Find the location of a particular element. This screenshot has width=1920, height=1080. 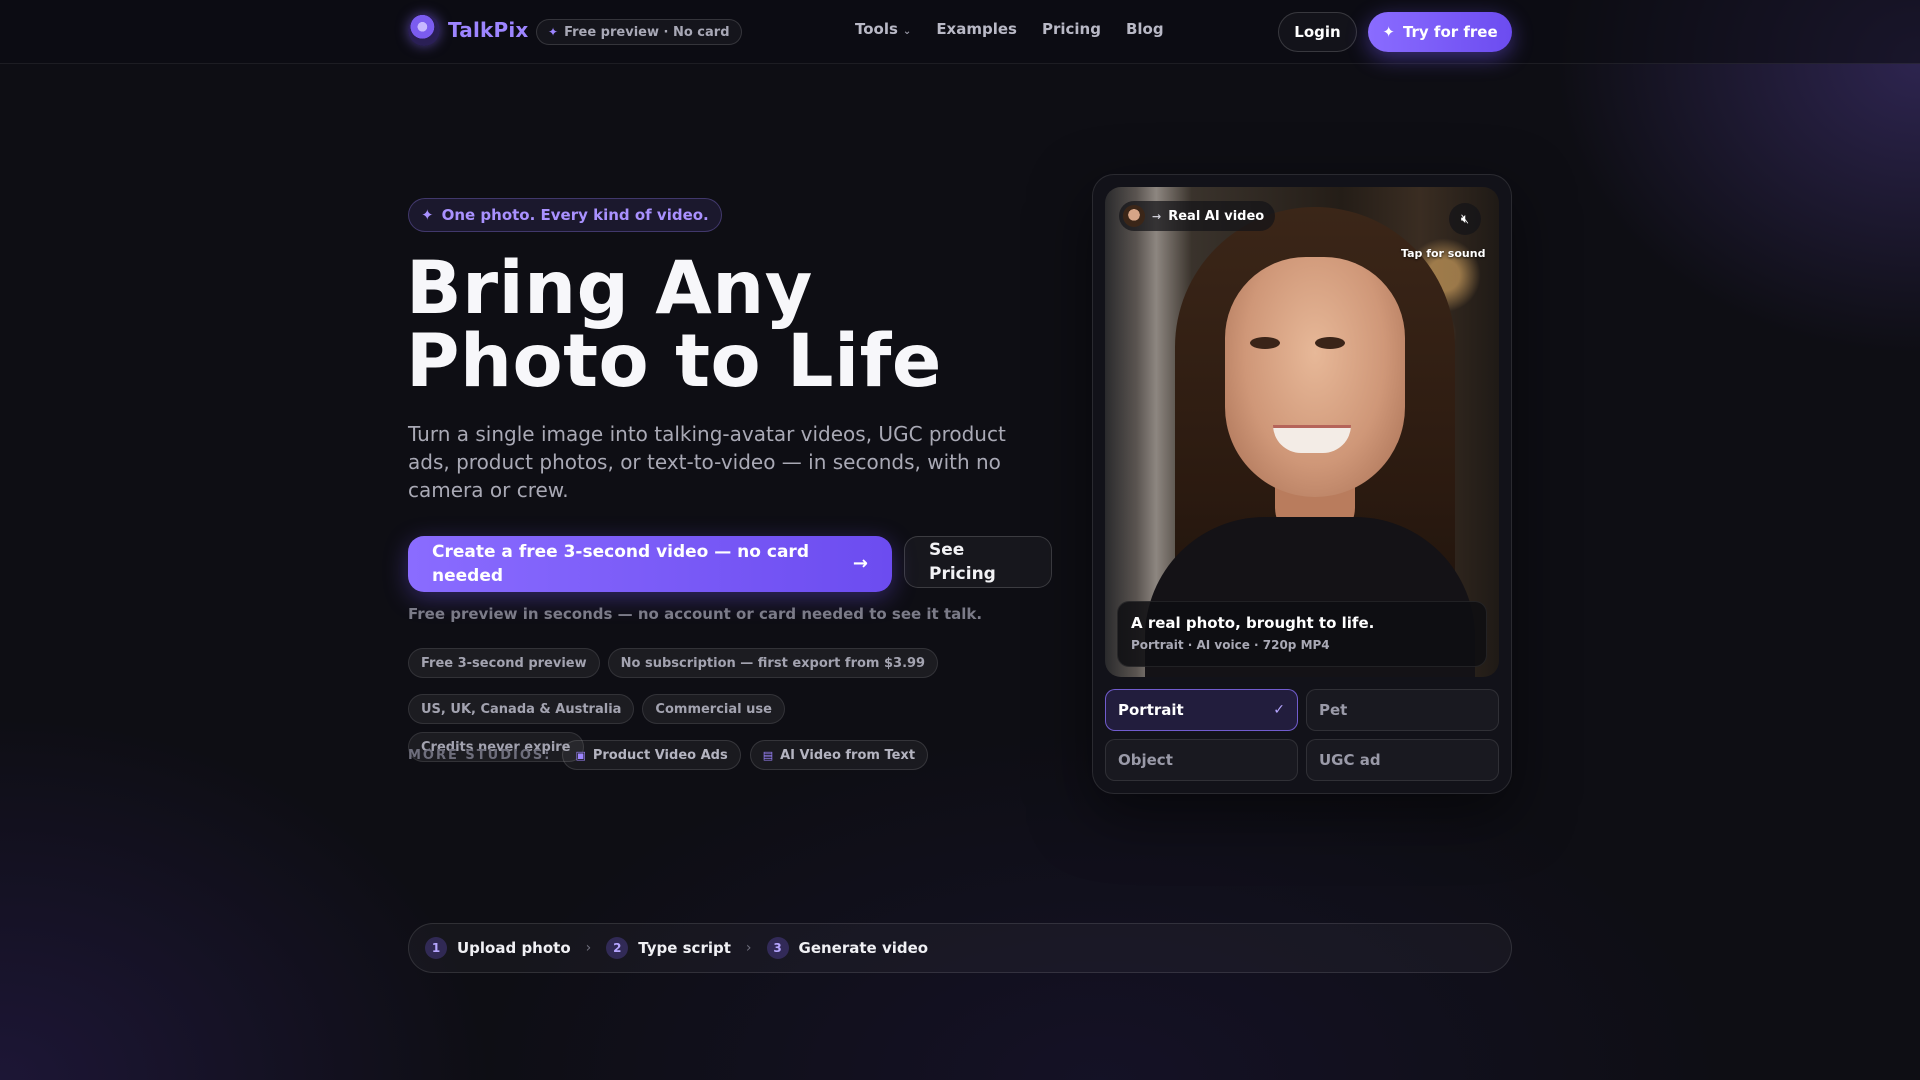

hero-title: Bring Any Photo to Life is located at coordinates (716, 325).